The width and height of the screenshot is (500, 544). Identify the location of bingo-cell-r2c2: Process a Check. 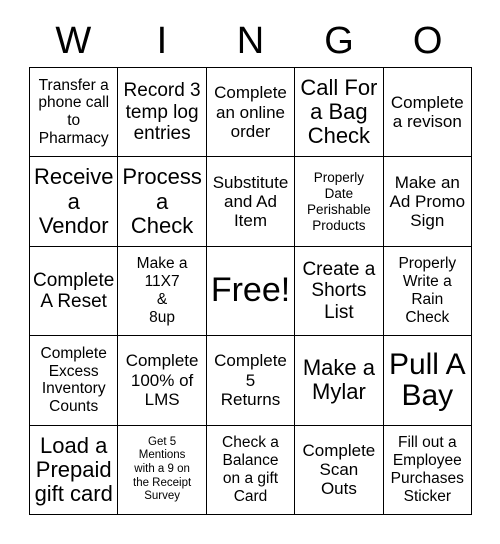
(162, 202).